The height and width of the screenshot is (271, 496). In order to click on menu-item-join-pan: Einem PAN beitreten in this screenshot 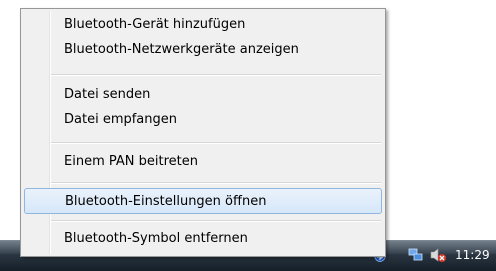, I will do `click(203, 162)`.